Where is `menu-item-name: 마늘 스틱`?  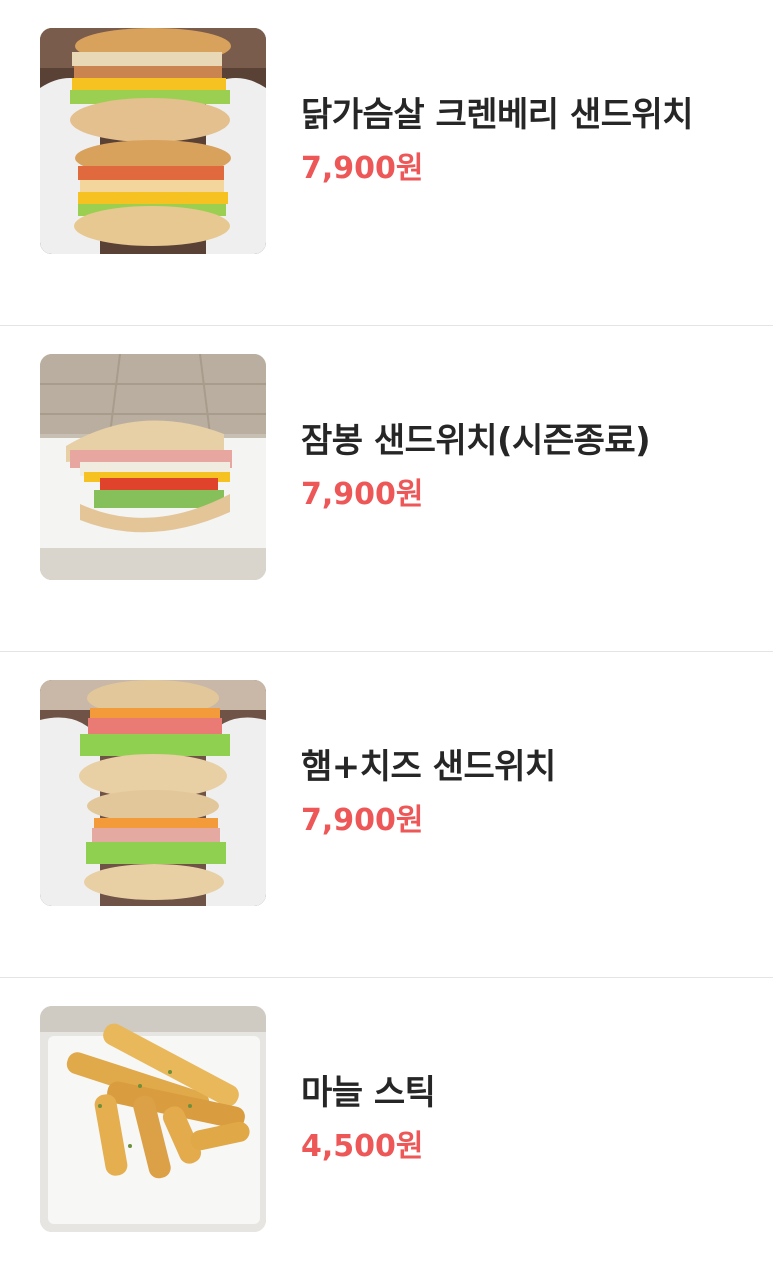
menu-item-name: 마늘 스틱 is located at coordinates (368, 1093).